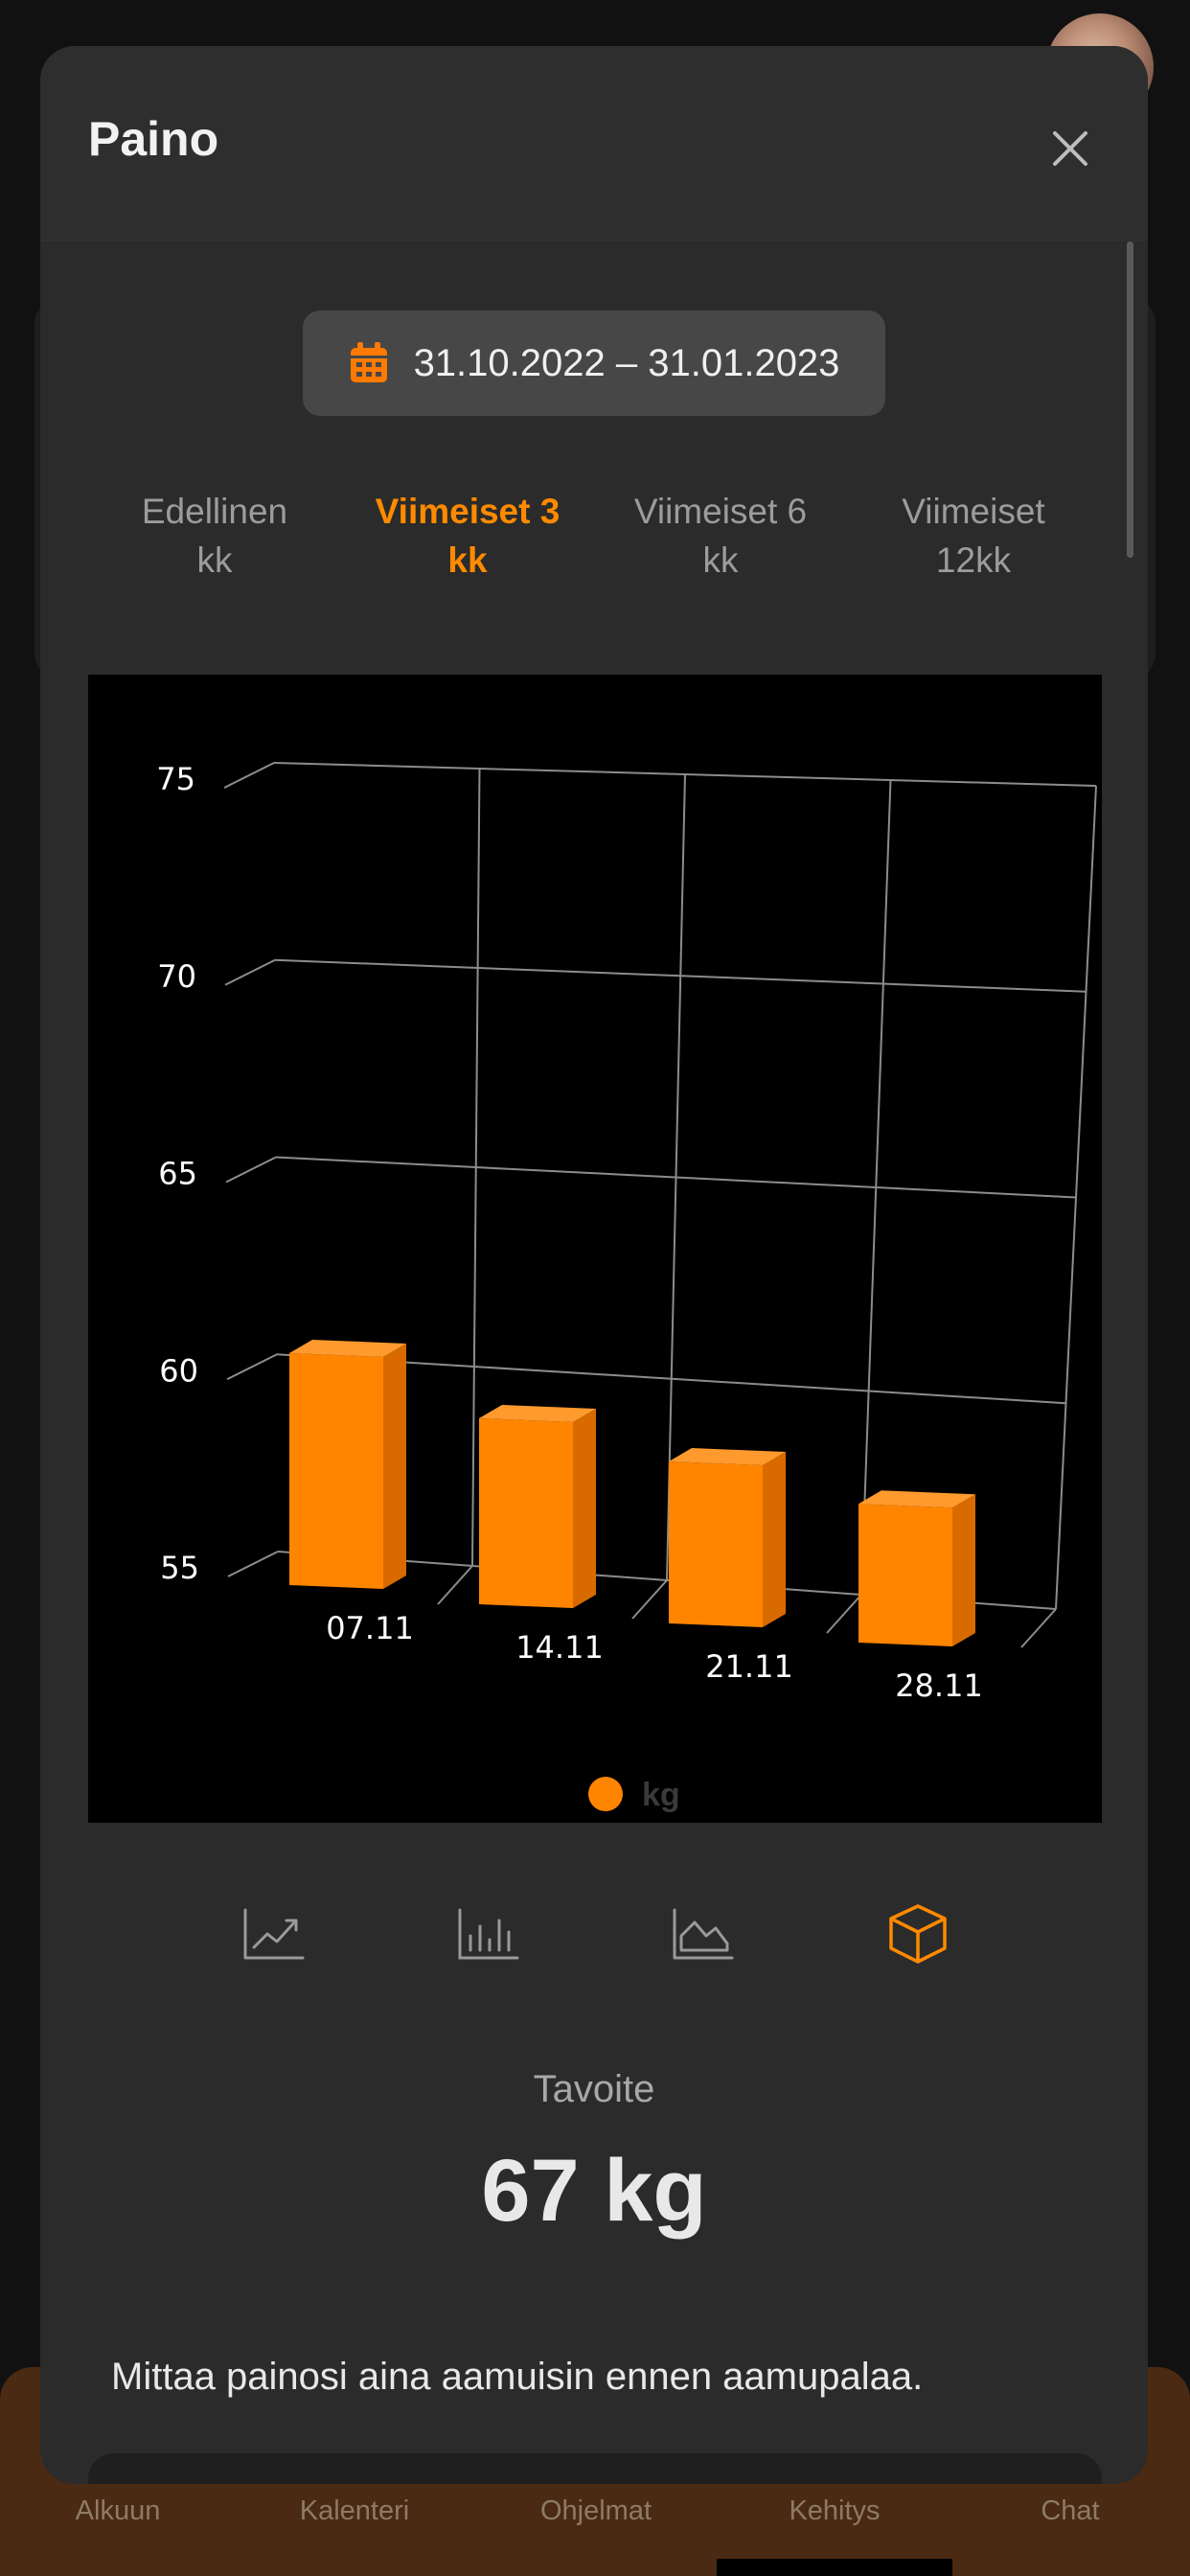 This screenshot has height=2576, width=1190. I want to click on bar-side-07.11, so click(395, 1466).